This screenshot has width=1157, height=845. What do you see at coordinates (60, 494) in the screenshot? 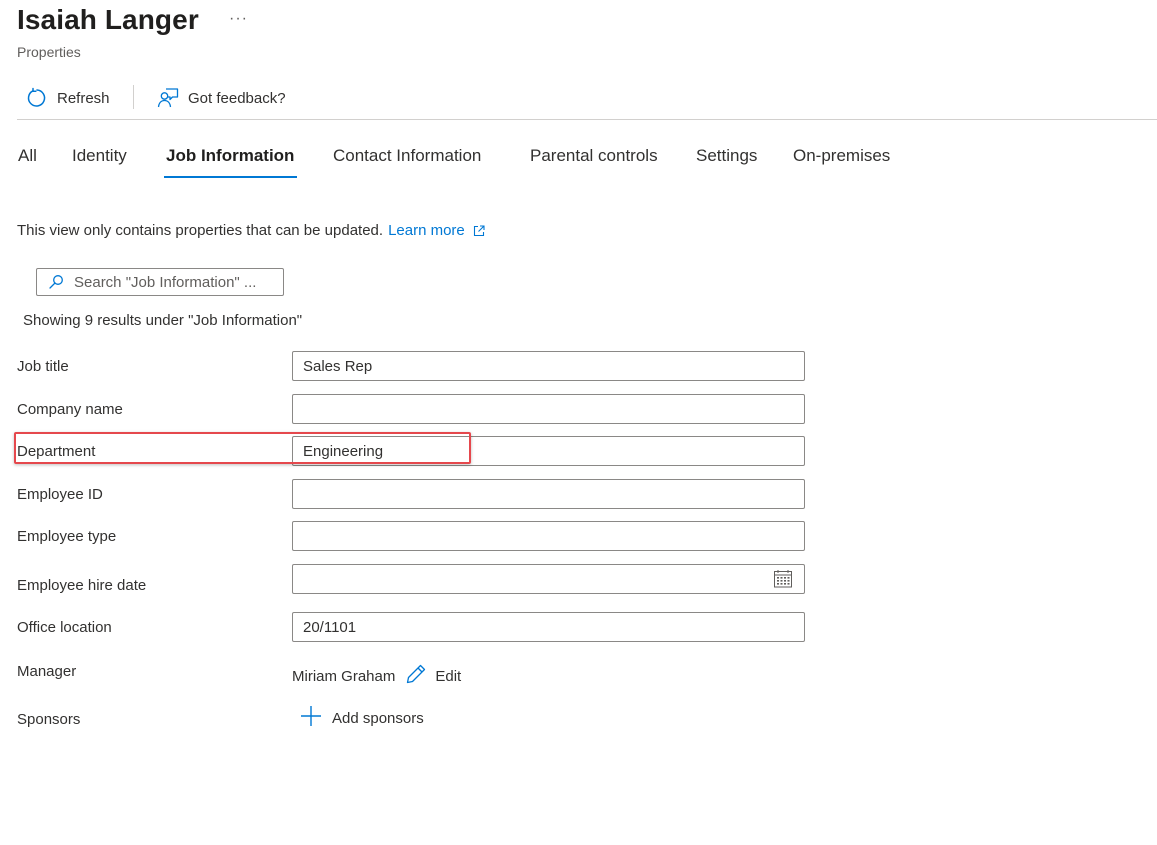
I see `employee-id-label: Employee ID` at bounding box center [60, 494].